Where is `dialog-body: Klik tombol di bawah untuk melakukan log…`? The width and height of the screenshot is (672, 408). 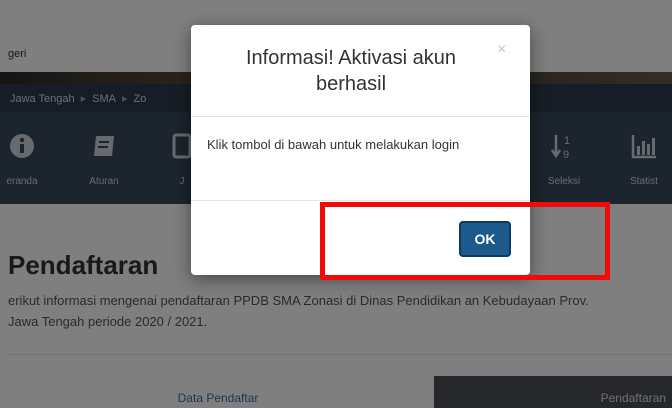 dialog-body: Klik tombol di bawah untuk melakukan log… is located at coordinates (360, 159).